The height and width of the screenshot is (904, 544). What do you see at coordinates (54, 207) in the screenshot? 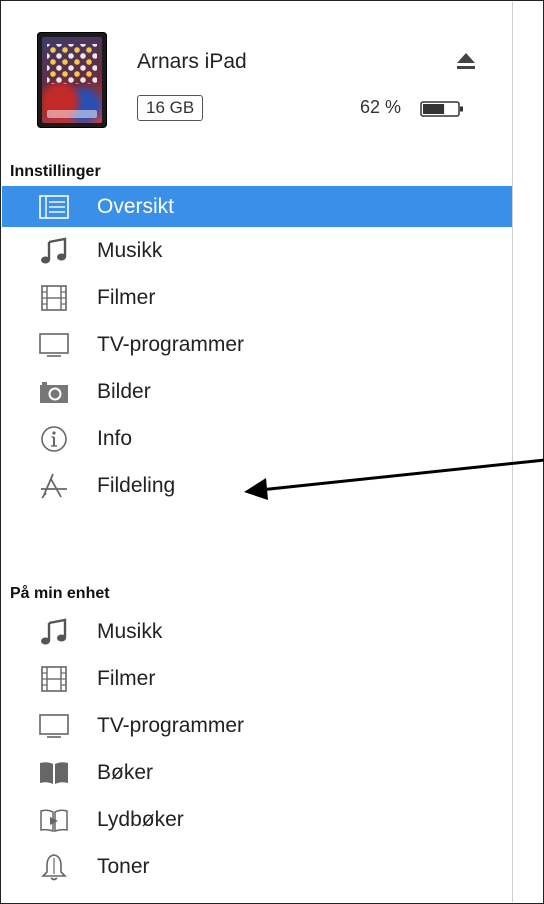
I see `list-icon` at bounding box center [54, 207].